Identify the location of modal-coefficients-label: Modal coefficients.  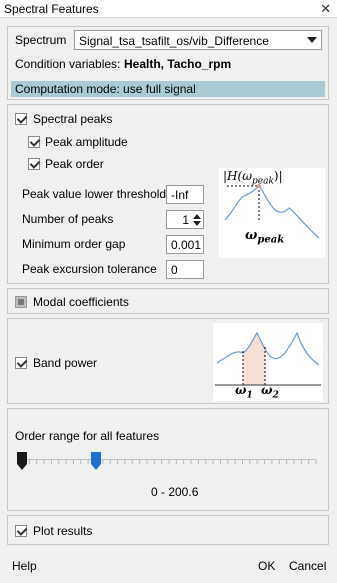
(81, 302).